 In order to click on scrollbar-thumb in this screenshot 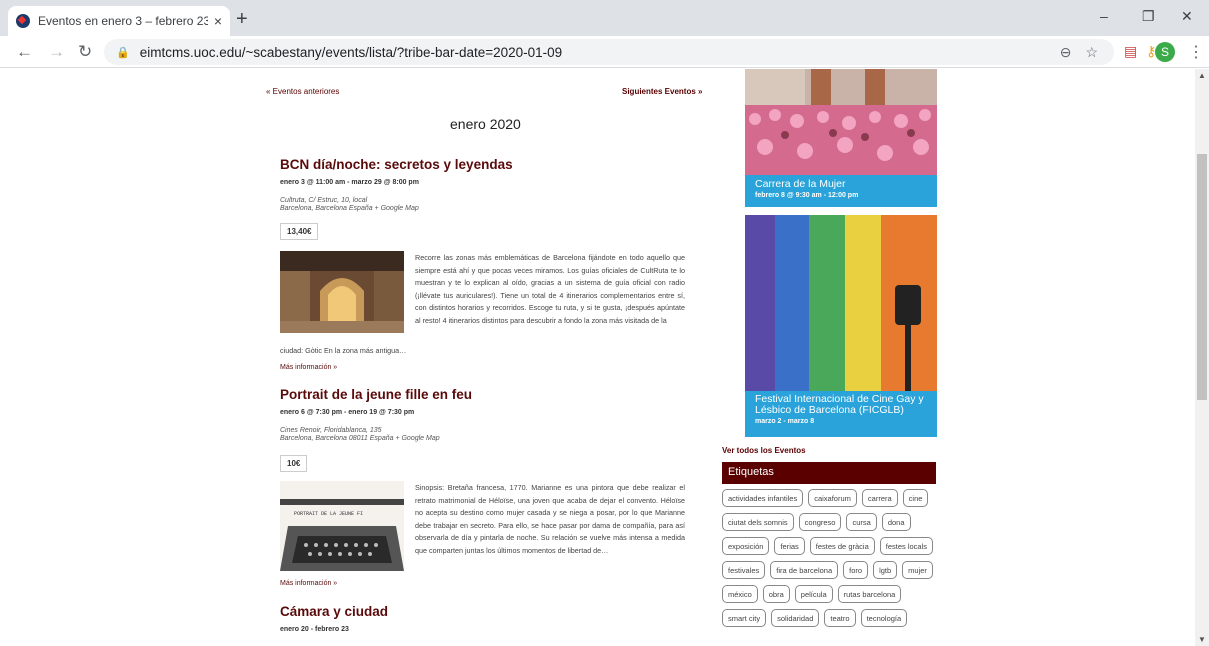, I will do `click(1202, 277)`.